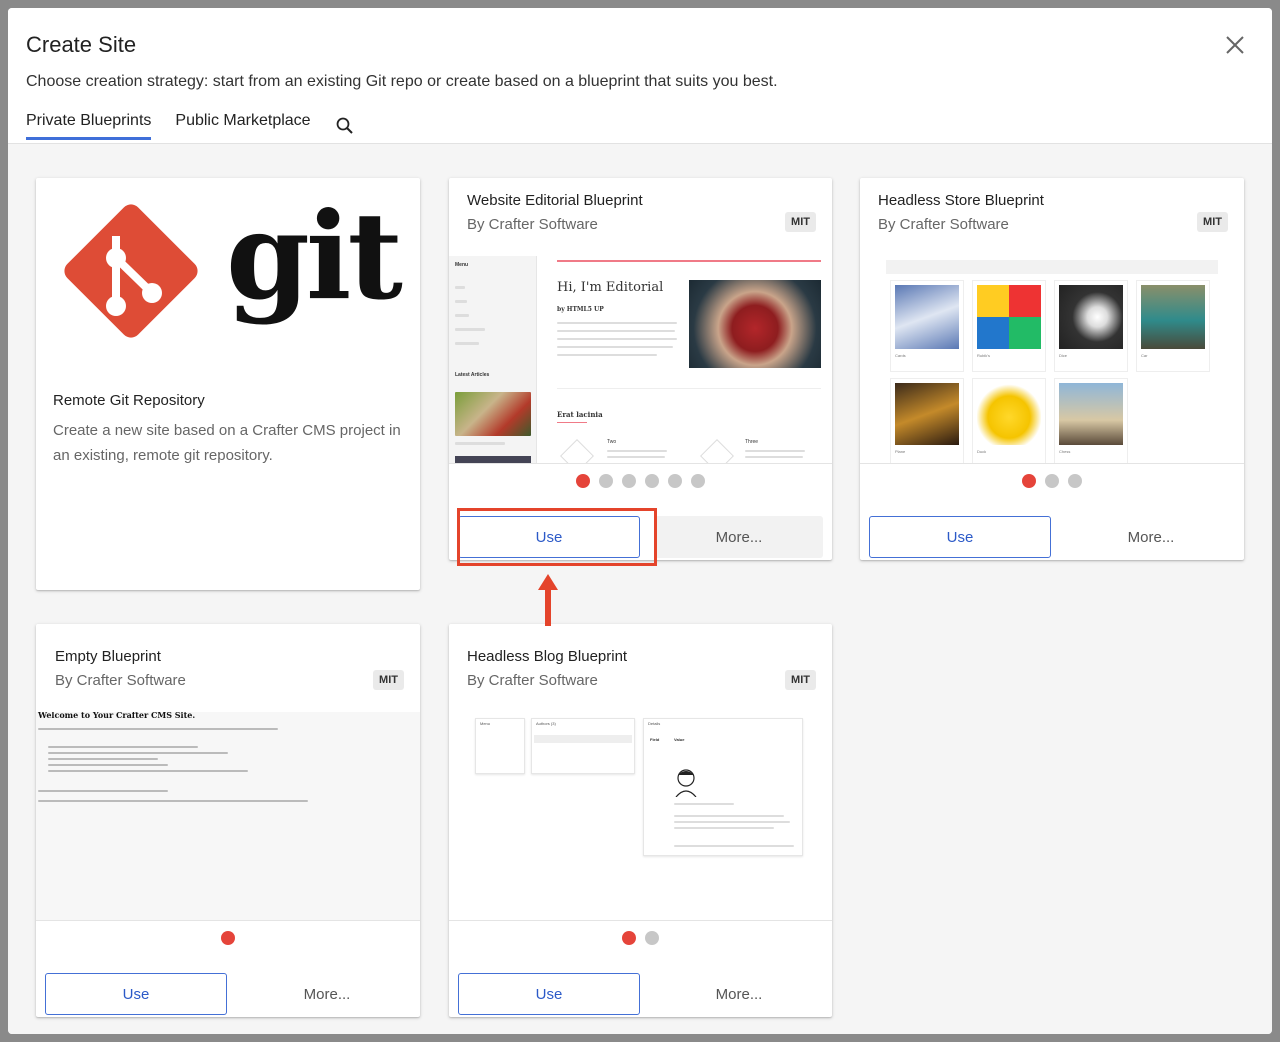 The image size is (1280, 1042). What do you see at coordinates (242, 125) in the screenshot?
I see `tab-public-marketplace: Public Marketplace` at bounding box center [242, 125].